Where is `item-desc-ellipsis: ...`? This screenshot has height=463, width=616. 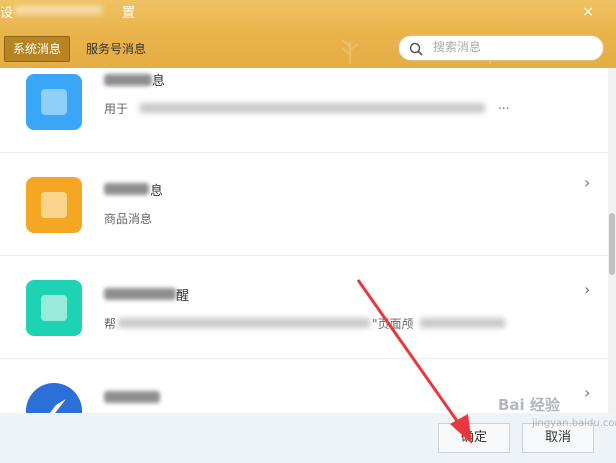
item-desc-ellipsis: ... is located at coordinates (504, 105).